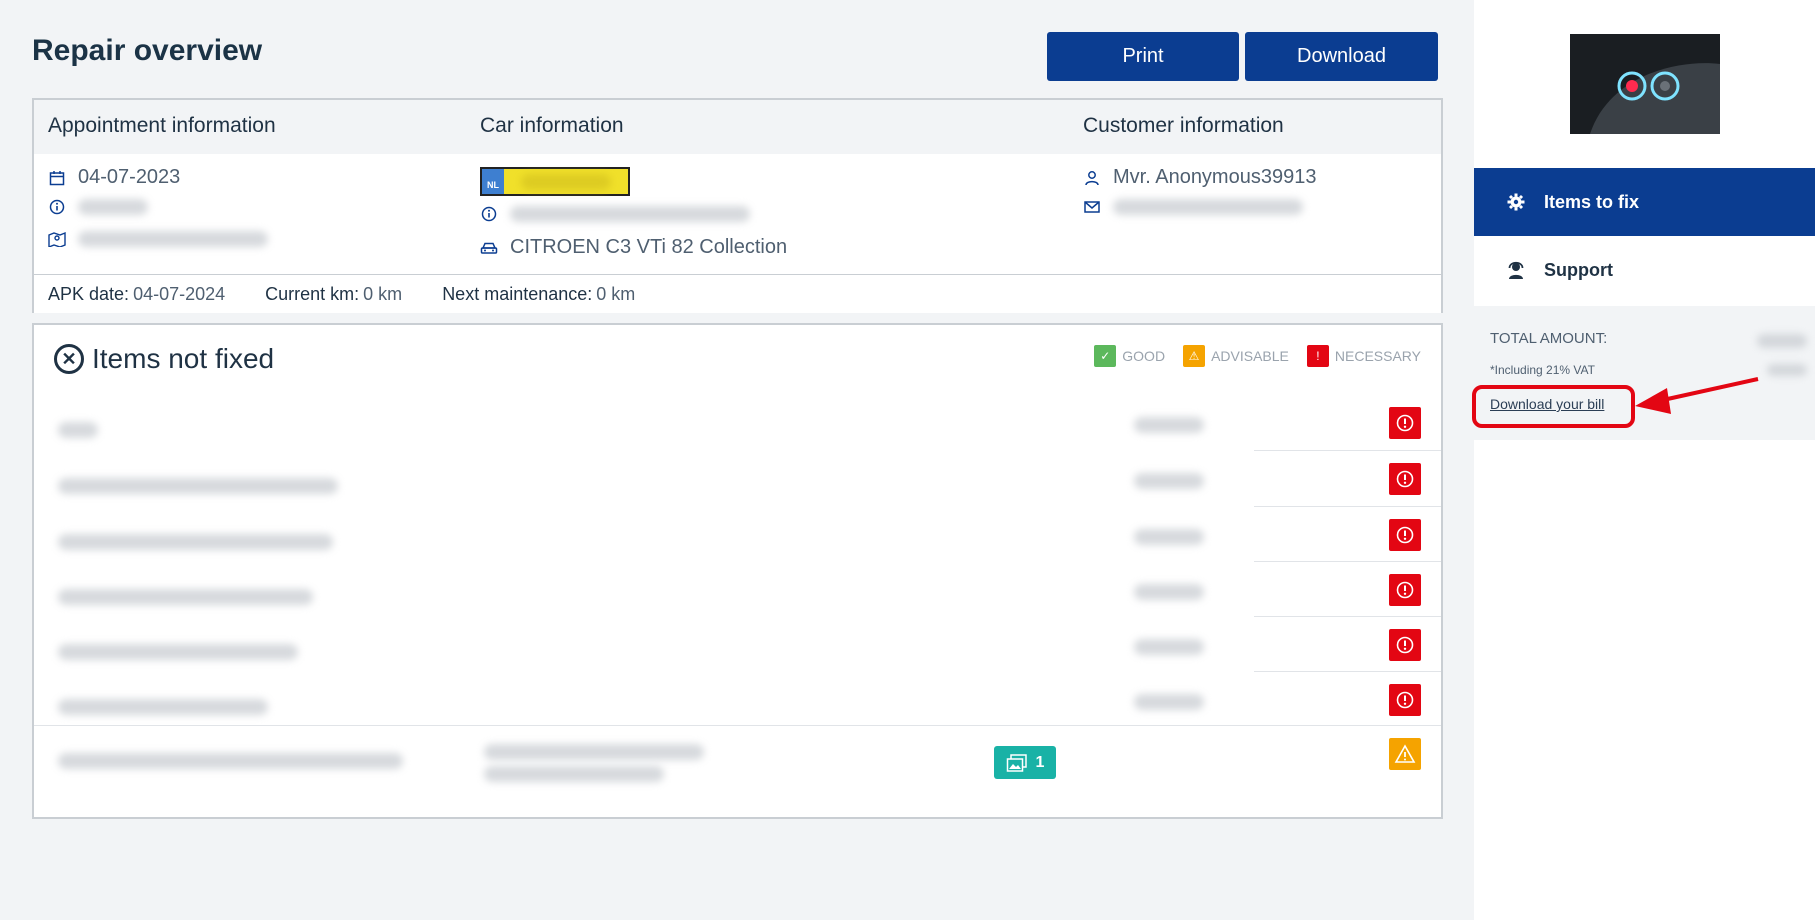 This screenshot has width=1815, height=920. I want to click on plate-country: NL, so click(493, 181).